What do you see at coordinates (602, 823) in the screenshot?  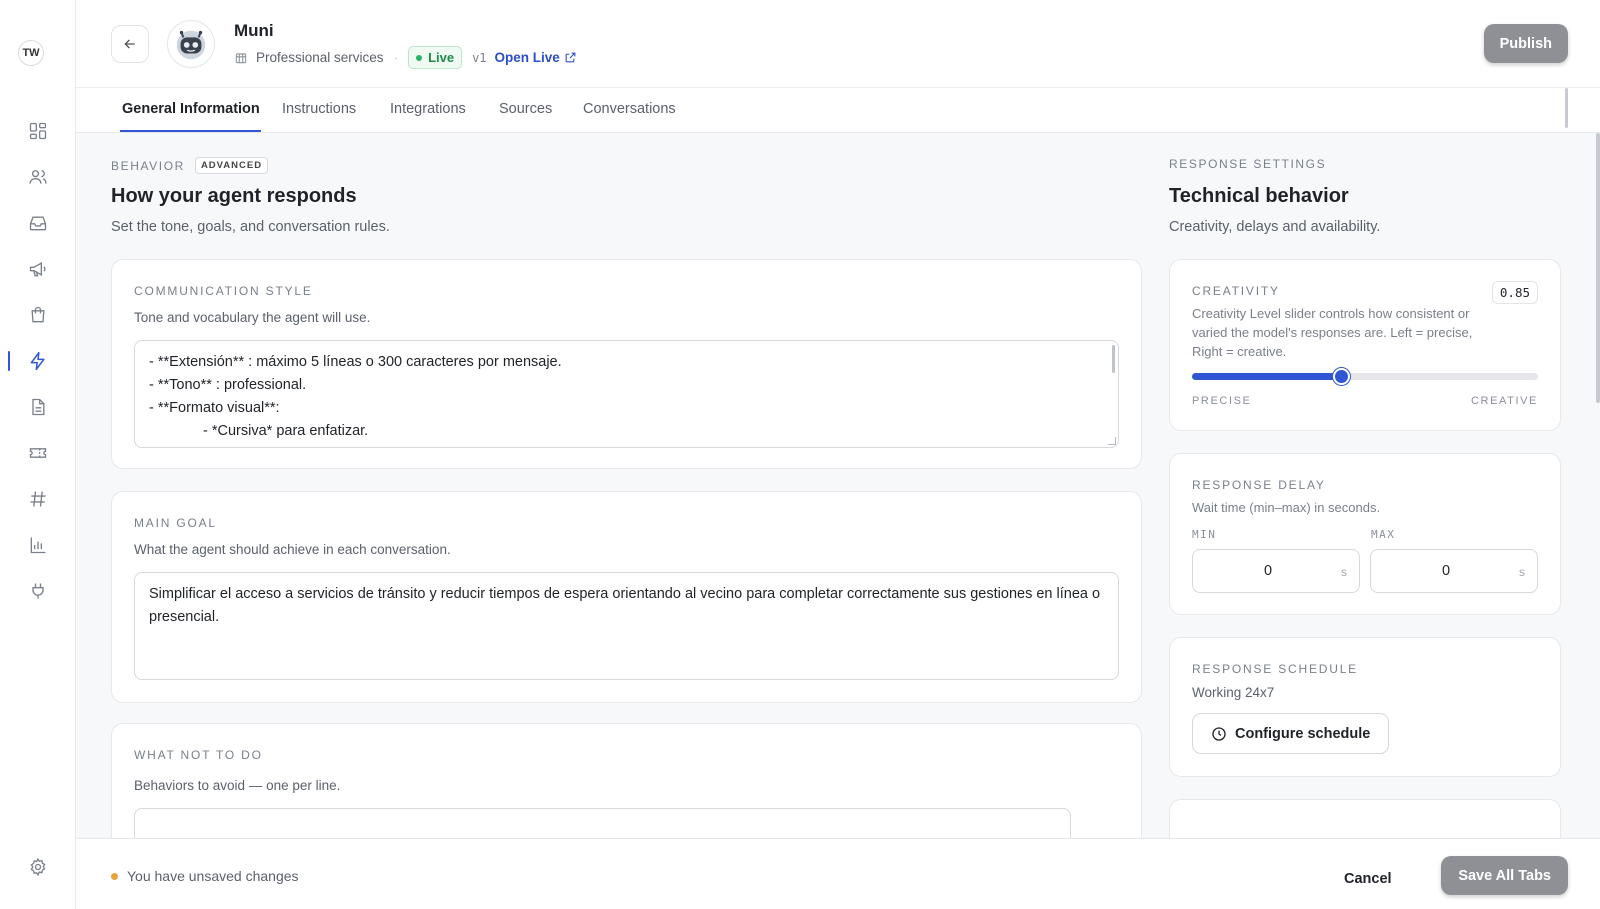 I see `what-not-to-do-textarea` at bounding box center [602, 823].